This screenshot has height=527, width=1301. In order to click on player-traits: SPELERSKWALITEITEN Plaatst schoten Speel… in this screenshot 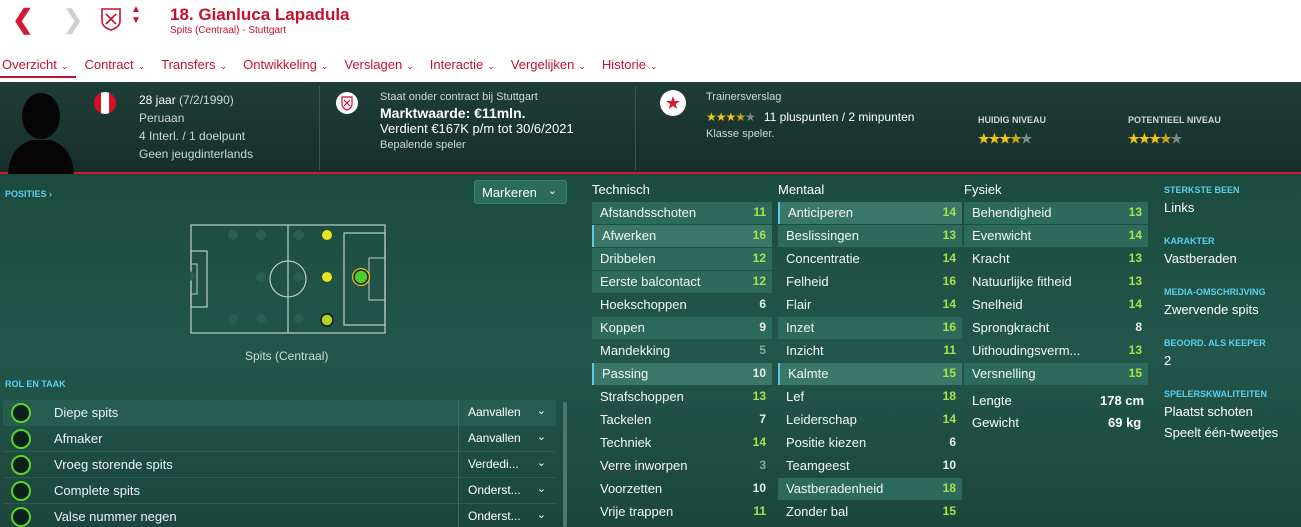, I will do `click(1221, 414)`.